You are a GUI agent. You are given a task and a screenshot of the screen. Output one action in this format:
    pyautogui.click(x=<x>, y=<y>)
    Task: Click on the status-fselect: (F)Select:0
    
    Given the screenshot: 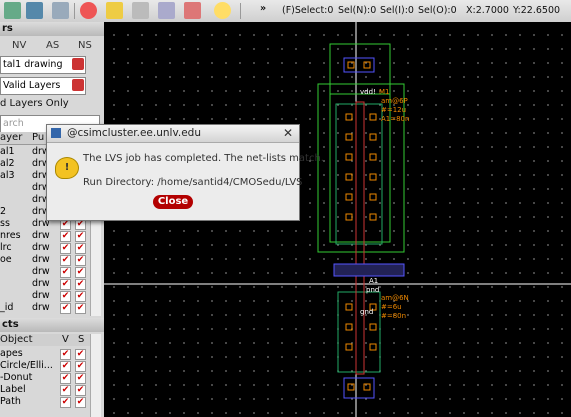 What is the action you would take?
    pyautogui.click(x=308, y=10)
    